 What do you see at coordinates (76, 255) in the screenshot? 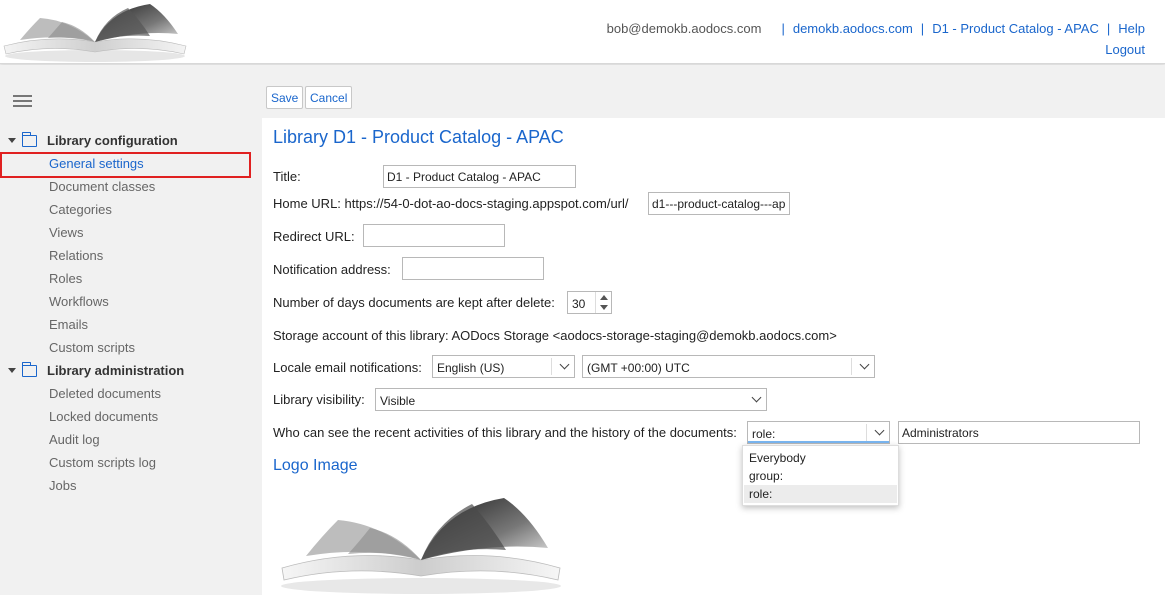
I see `sidebar-item-relations: Relations` at bounding box center [76, 255].